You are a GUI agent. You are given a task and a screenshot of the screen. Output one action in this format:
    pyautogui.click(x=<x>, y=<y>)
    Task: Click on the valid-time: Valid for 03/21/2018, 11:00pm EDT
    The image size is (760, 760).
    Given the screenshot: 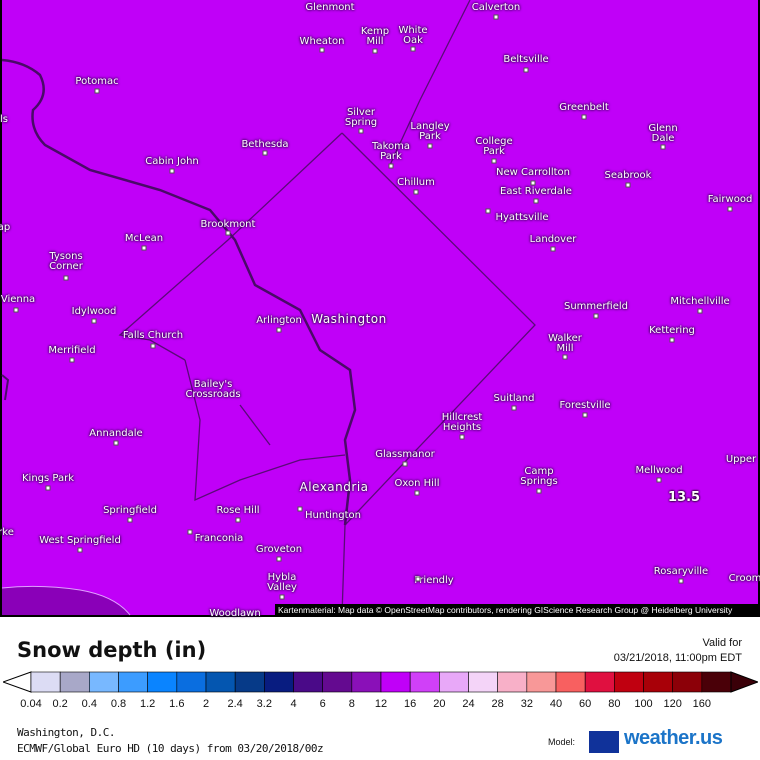 What is the action you would take?
    pyautogui.click(x=678, y=651)
    